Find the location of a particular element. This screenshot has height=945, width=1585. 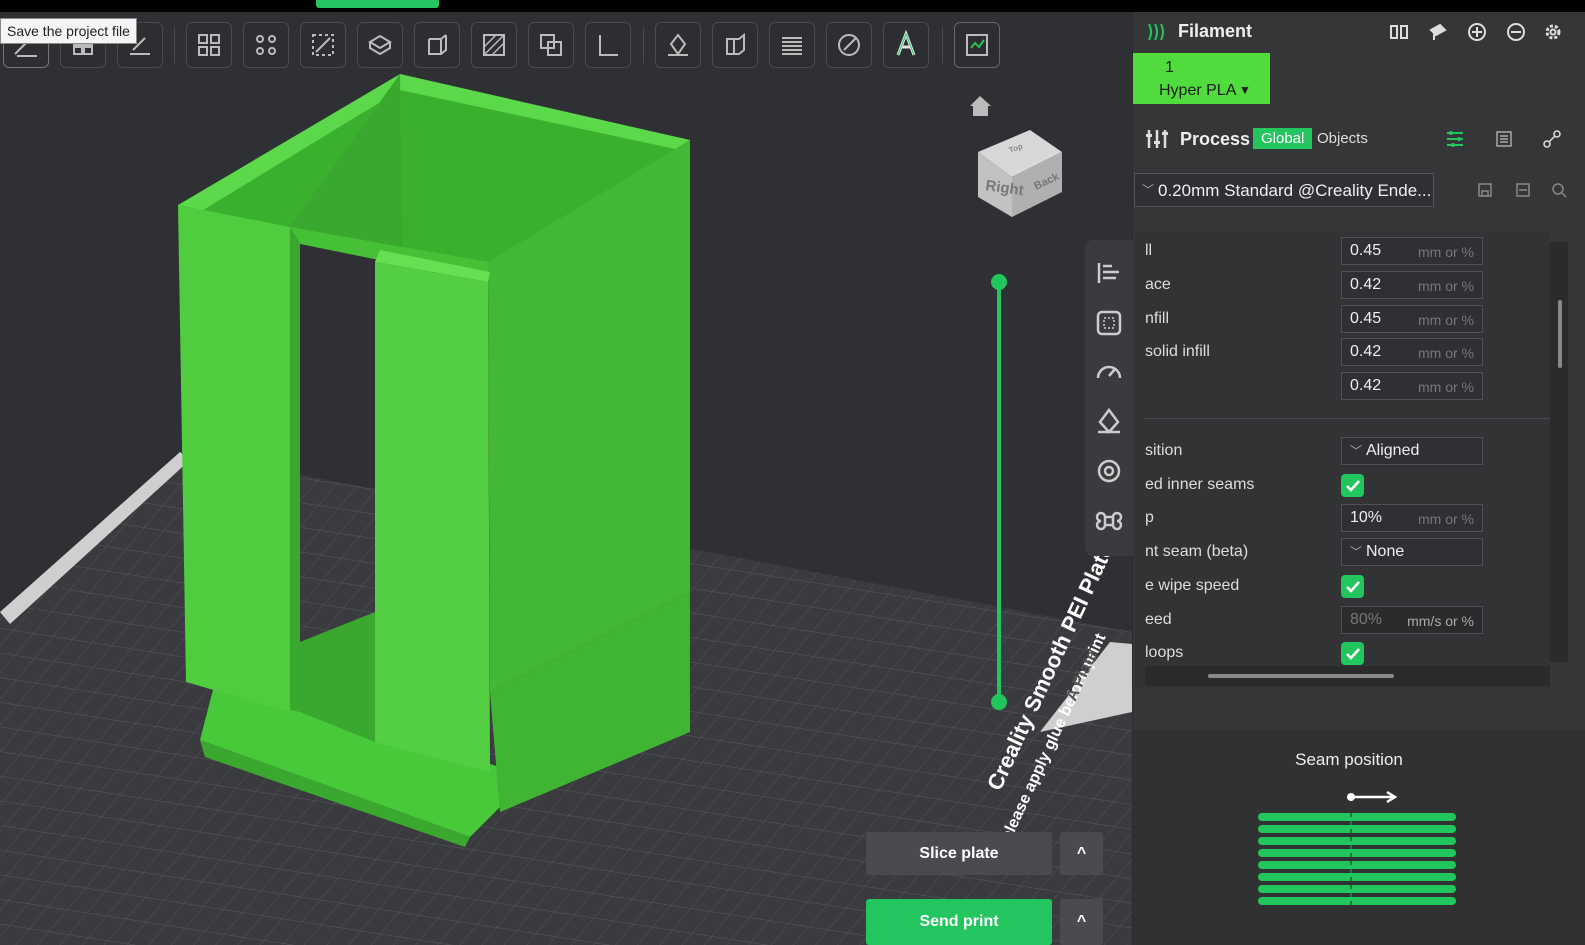

caret-down-icon: ▼ is located at coordinates (1245, 90).